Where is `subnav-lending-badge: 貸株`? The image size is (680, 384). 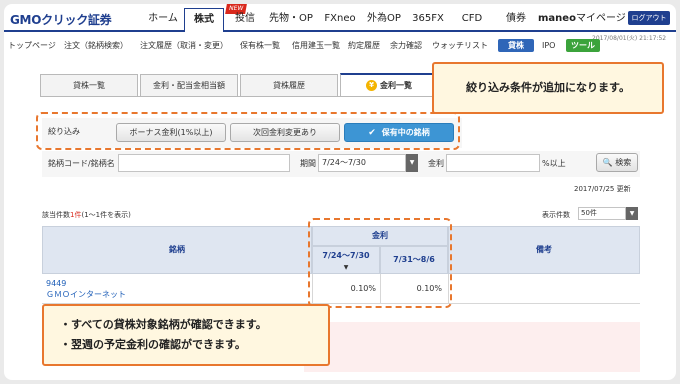 subnav-lending-badge: 貸株 is located at coordinates (516, 45).